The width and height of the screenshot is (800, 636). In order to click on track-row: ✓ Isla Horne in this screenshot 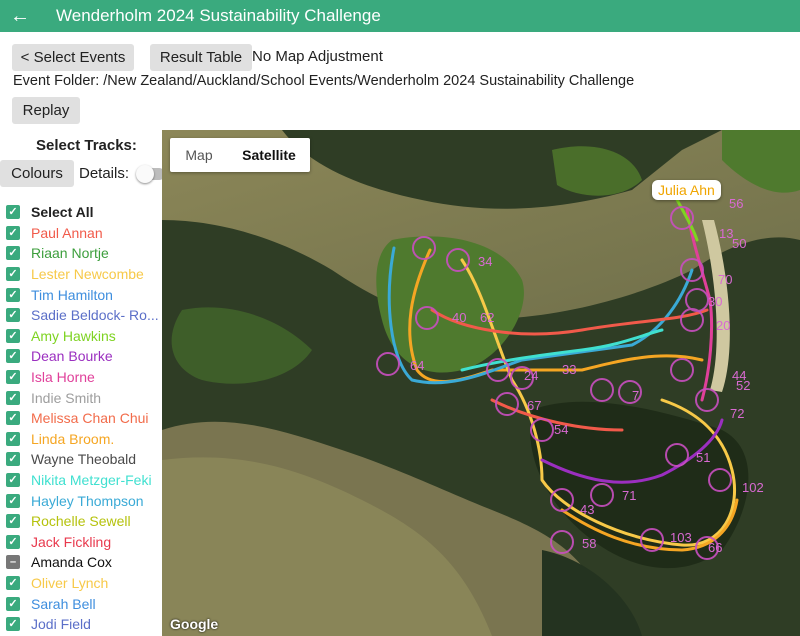, I will do `click(84, 377)`.